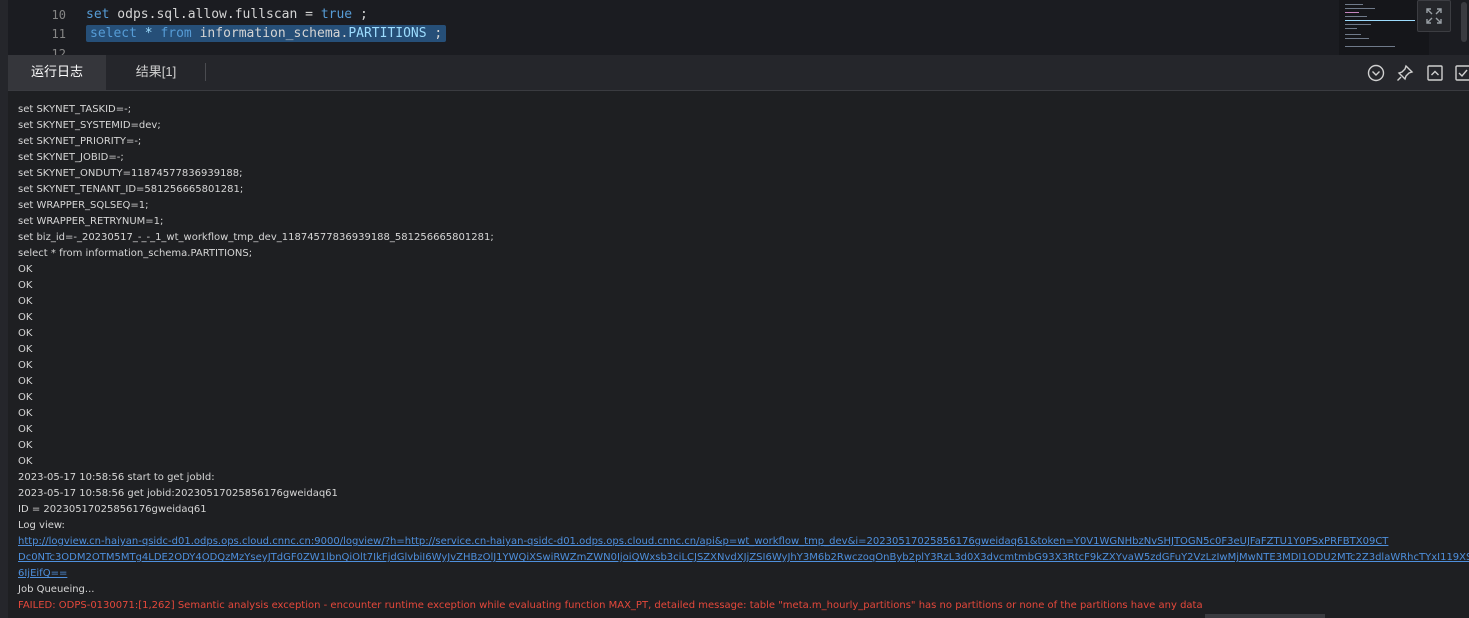 The width and height of the screenshot is (1469, 618). Describe the element at coordinates (1384, 27) in the screenshot. I see `code-minimap` at that location.